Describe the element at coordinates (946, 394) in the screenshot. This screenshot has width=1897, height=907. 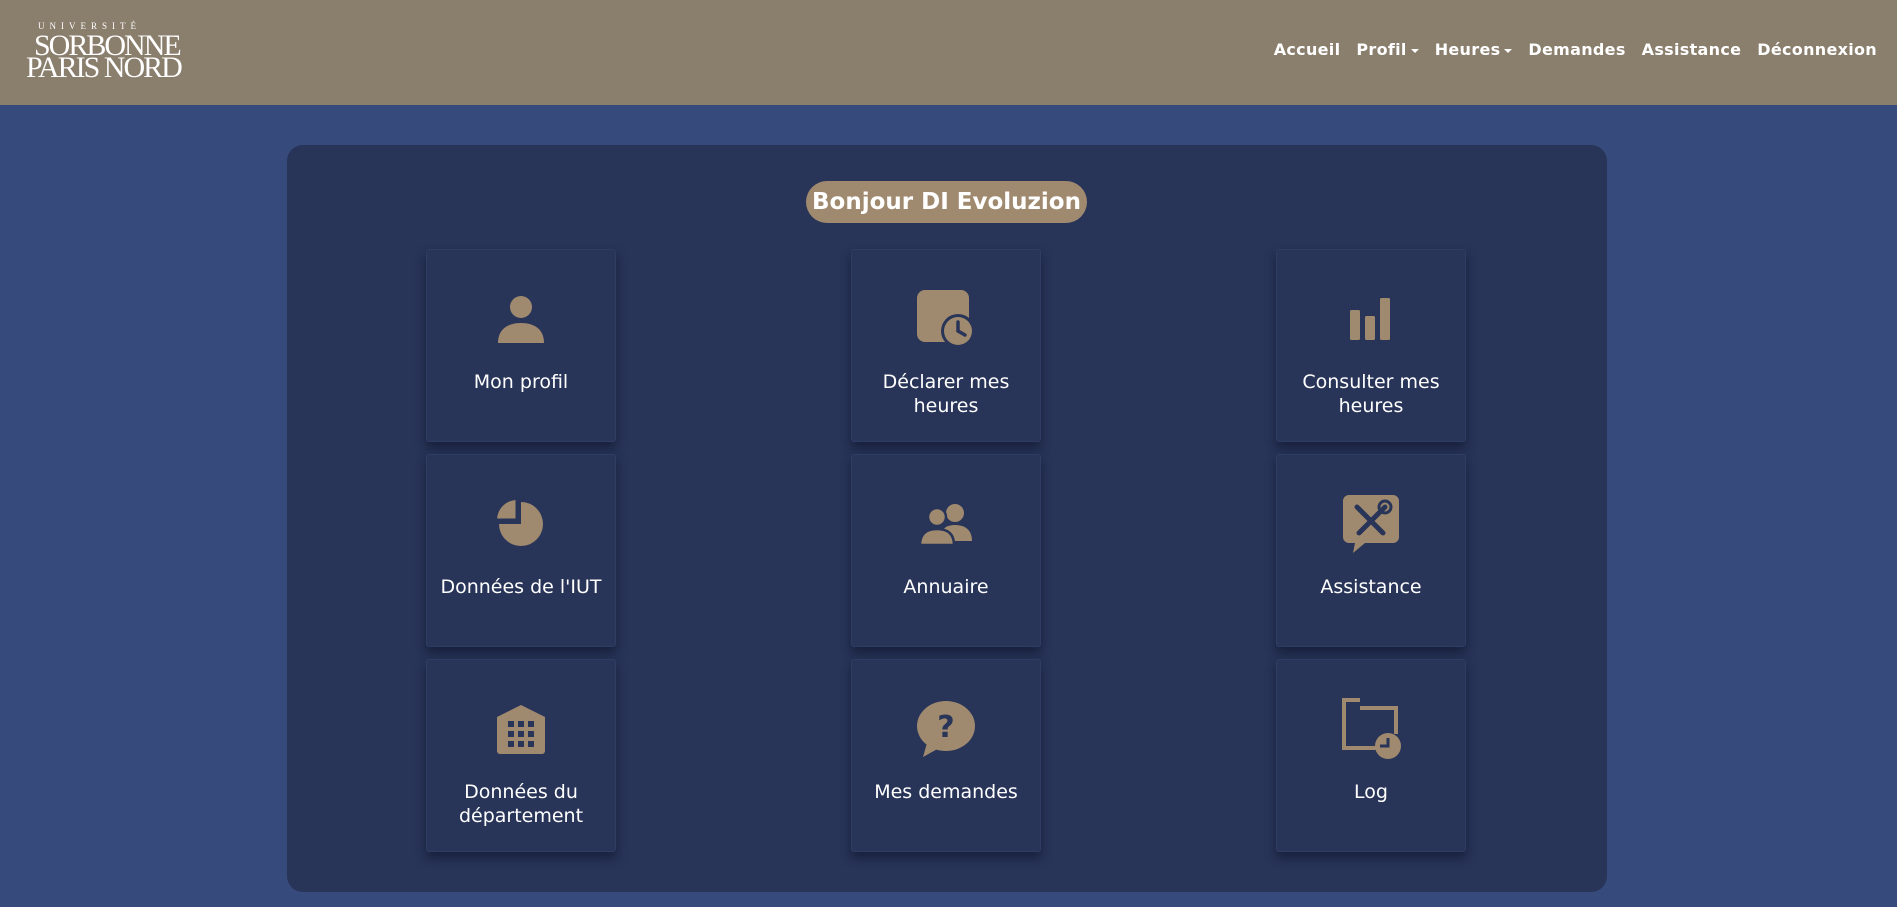
I see `card-label: Déclarer mes heures` at that location.